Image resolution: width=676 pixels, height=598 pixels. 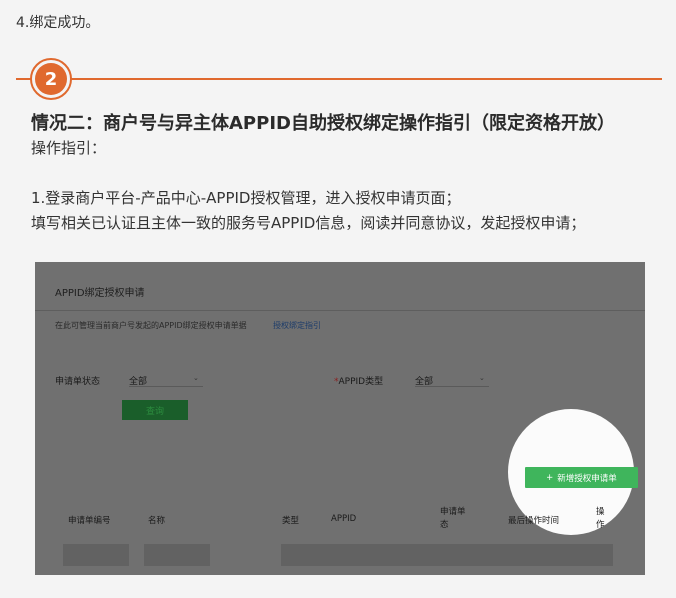 What do you see at coordinates (297, 325) in the screenshot?
I see `guide-link: 授权绑定指引` at bounding box center [297, 325].